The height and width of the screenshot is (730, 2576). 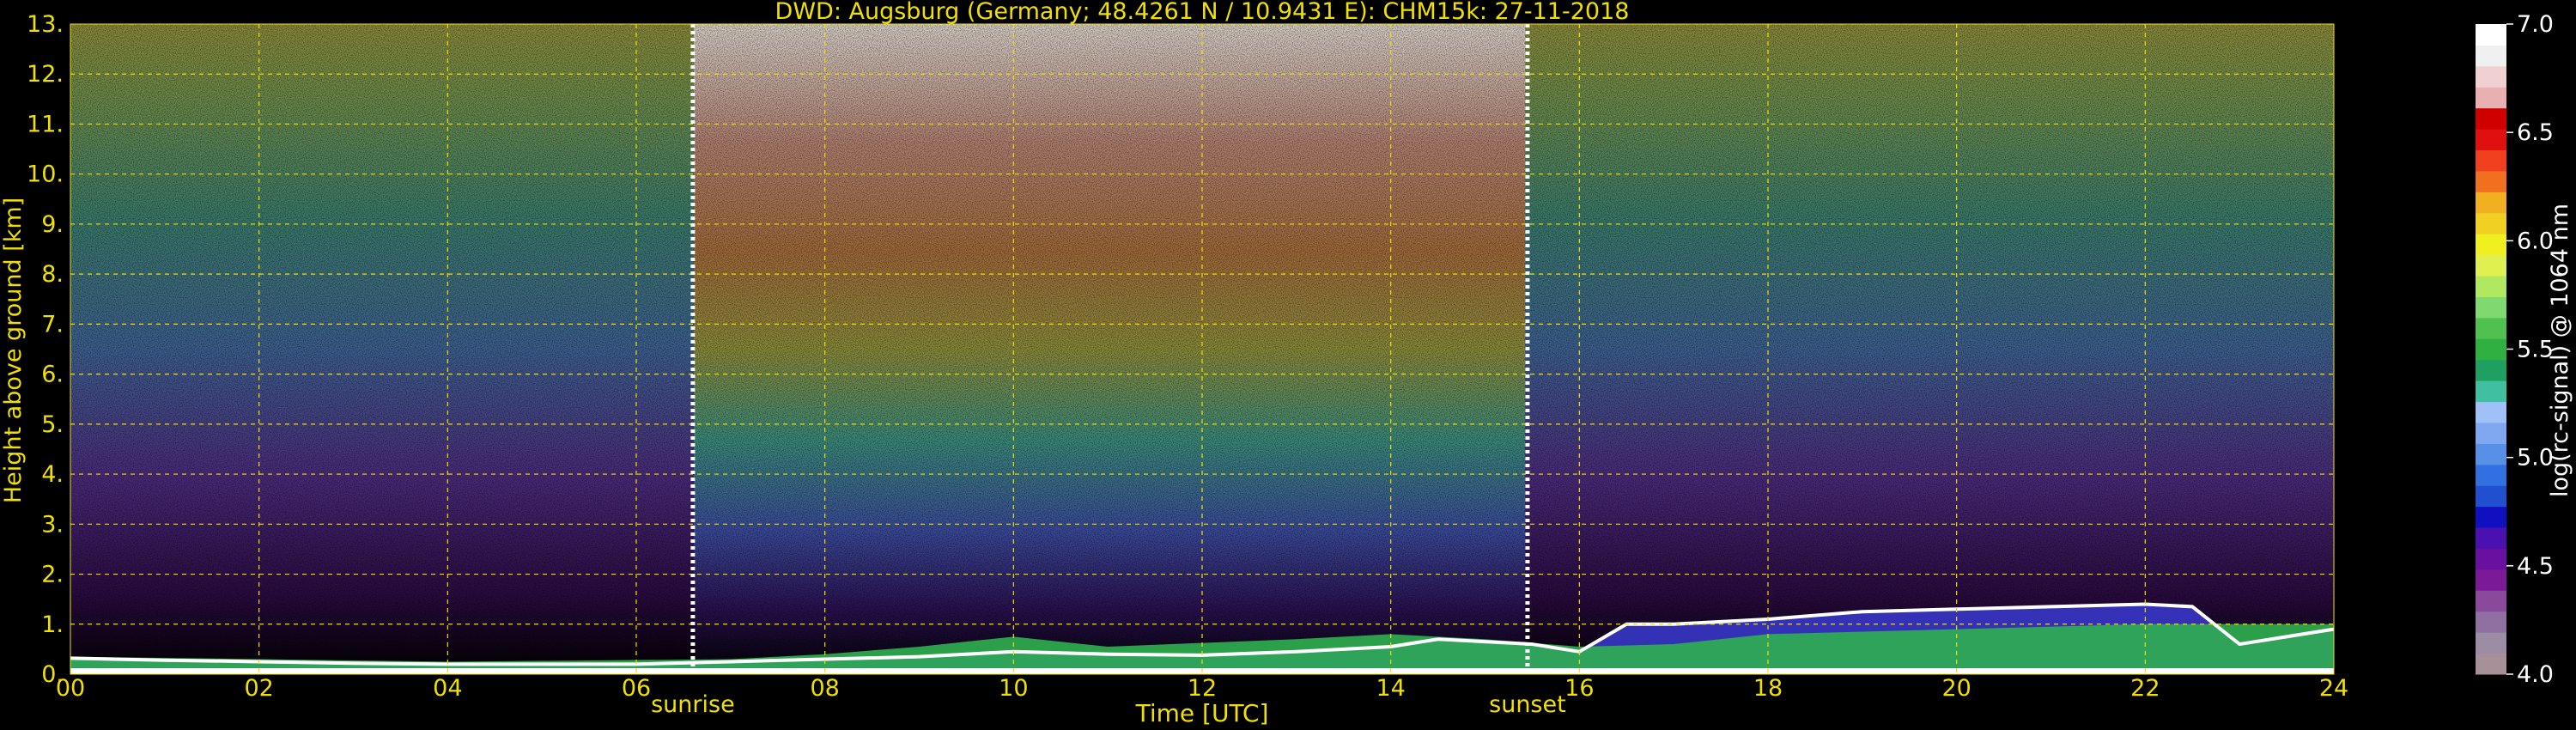 I want to click on y-tick-label: 12., so click(x=45, y=74).